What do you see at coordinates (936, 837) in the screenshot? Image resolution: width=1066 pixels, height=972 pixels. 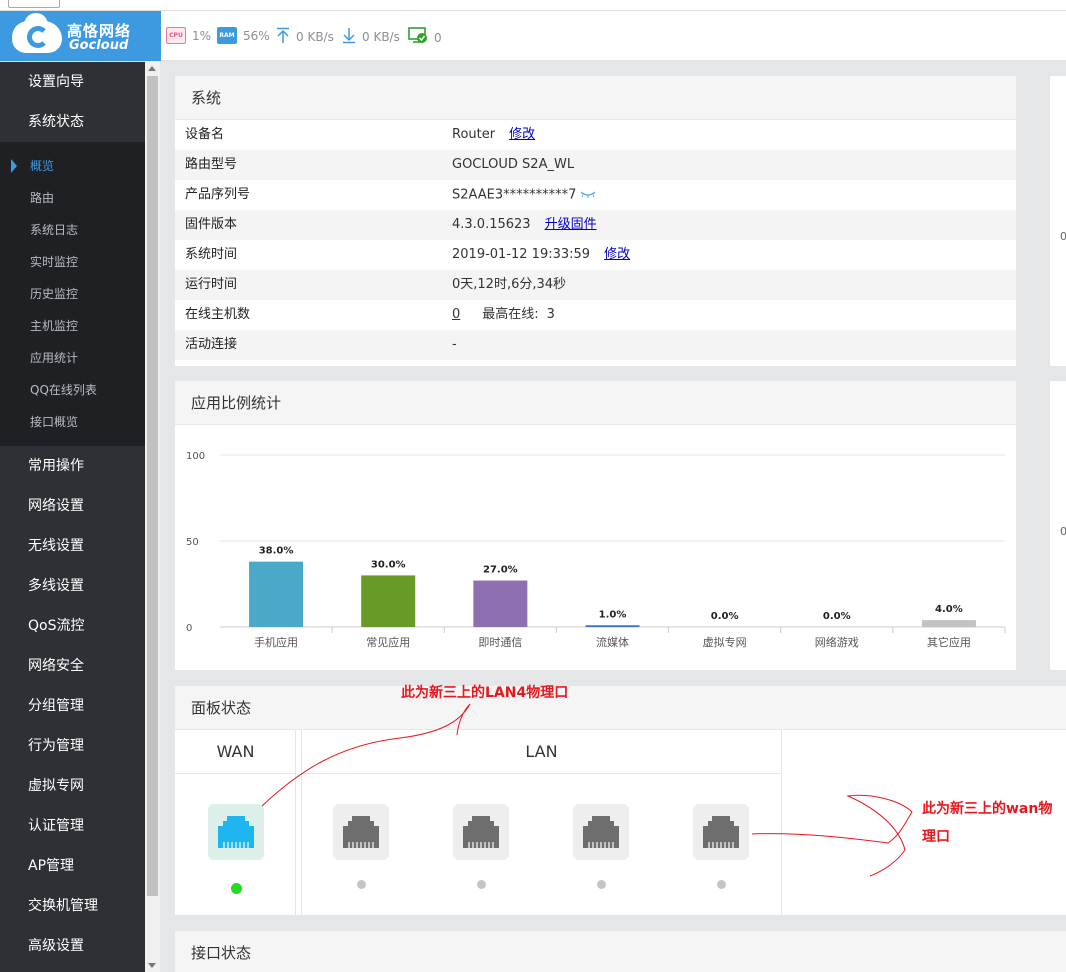 I see `wan-annotation-line2: 理口` at bounding box center [936, 837].